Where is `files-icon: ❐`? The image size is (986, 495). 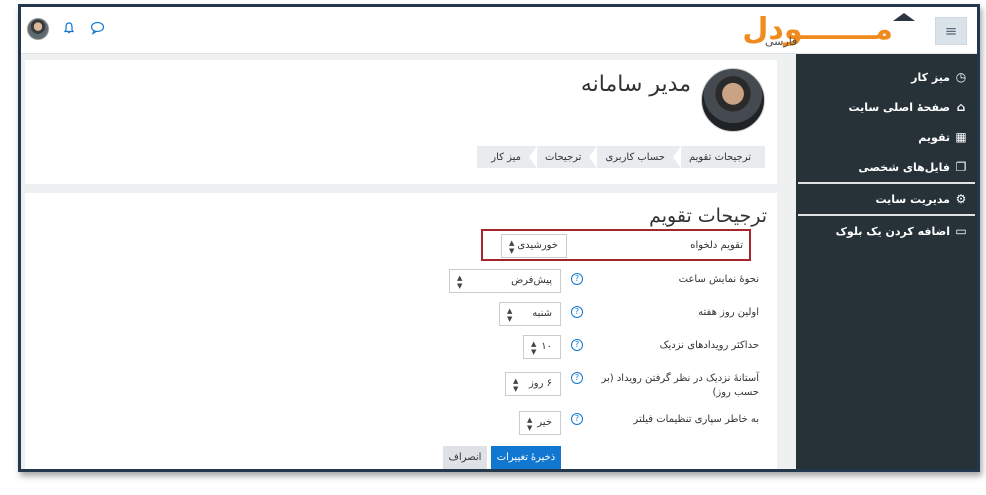 files-icon: ❐ is located at coordinates (961, 167).